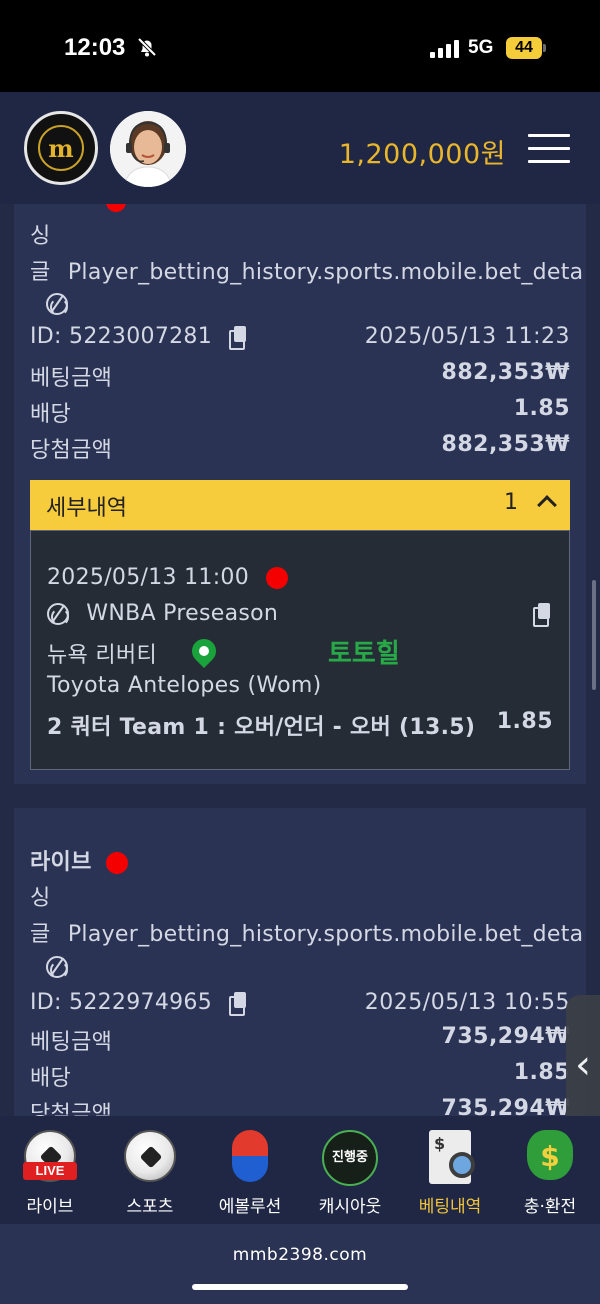 Image resolution: width=600 pixels, height=1304 pixels. I want to click on bottom-nav: LIVE 라이브 스포츠 에볼루션 진행중 캐시아웃 베팅내역 $ 충·환전, so click(300, 1170).